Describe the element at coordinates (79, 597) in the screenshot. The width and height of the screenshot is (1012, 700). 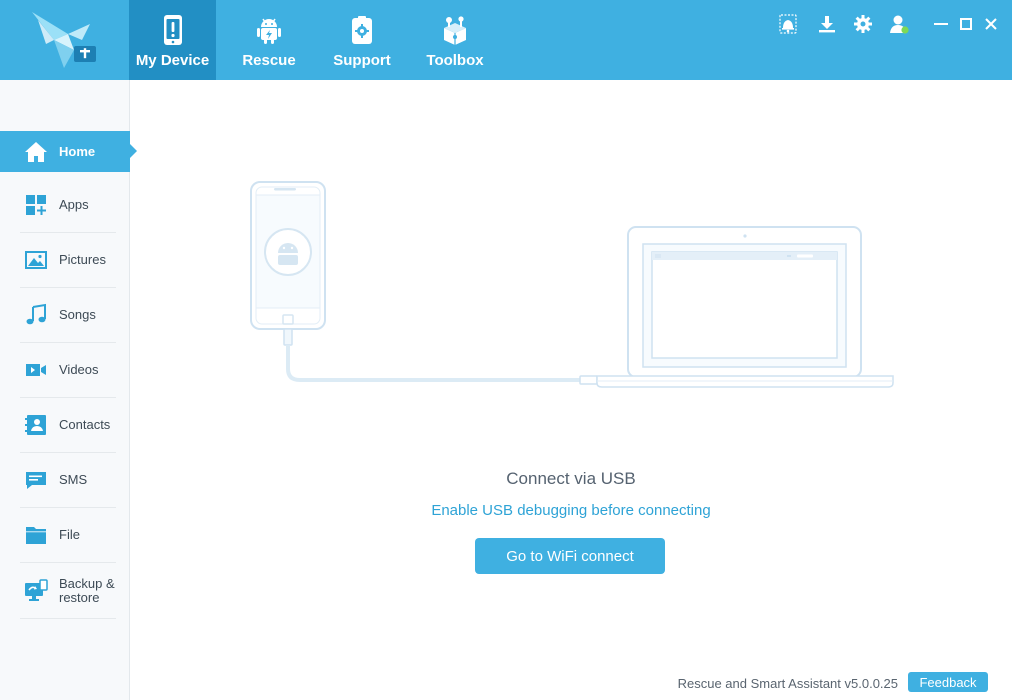
I see `sidebar-item-label-line: restore` at that location.